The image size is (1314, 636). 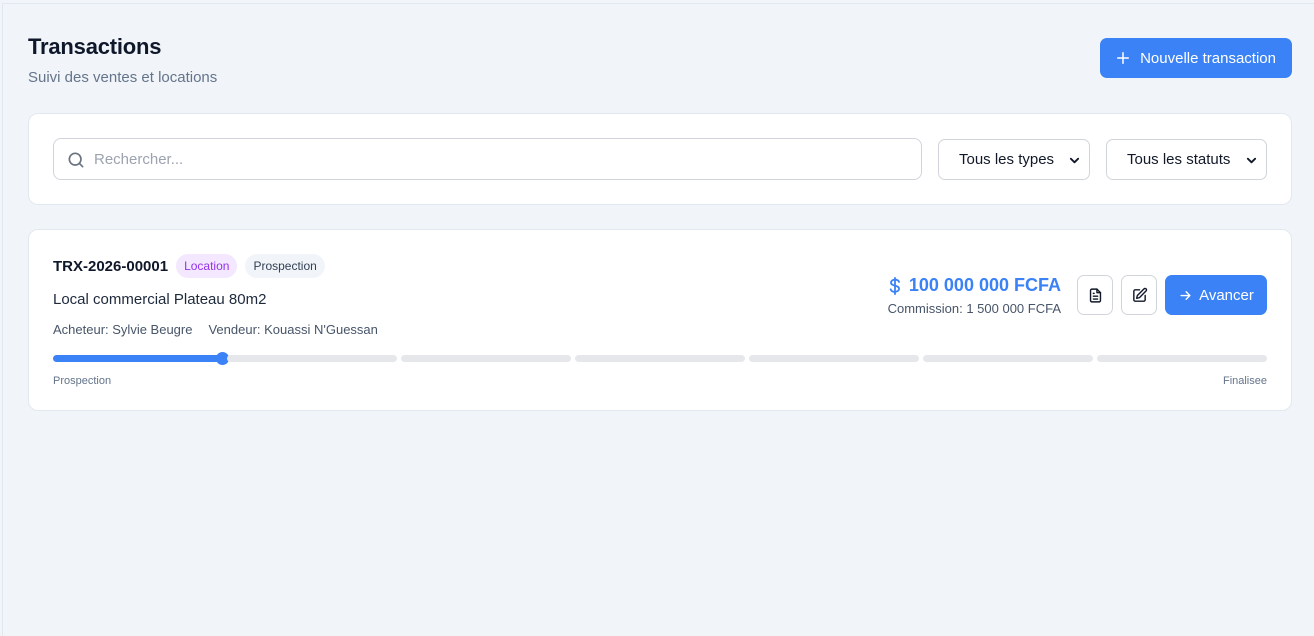 What do you see at coordinates (1244, 381) in the screenshot?
I see `stage-end-label: Finalisee` at bounding box center [1244, 381].